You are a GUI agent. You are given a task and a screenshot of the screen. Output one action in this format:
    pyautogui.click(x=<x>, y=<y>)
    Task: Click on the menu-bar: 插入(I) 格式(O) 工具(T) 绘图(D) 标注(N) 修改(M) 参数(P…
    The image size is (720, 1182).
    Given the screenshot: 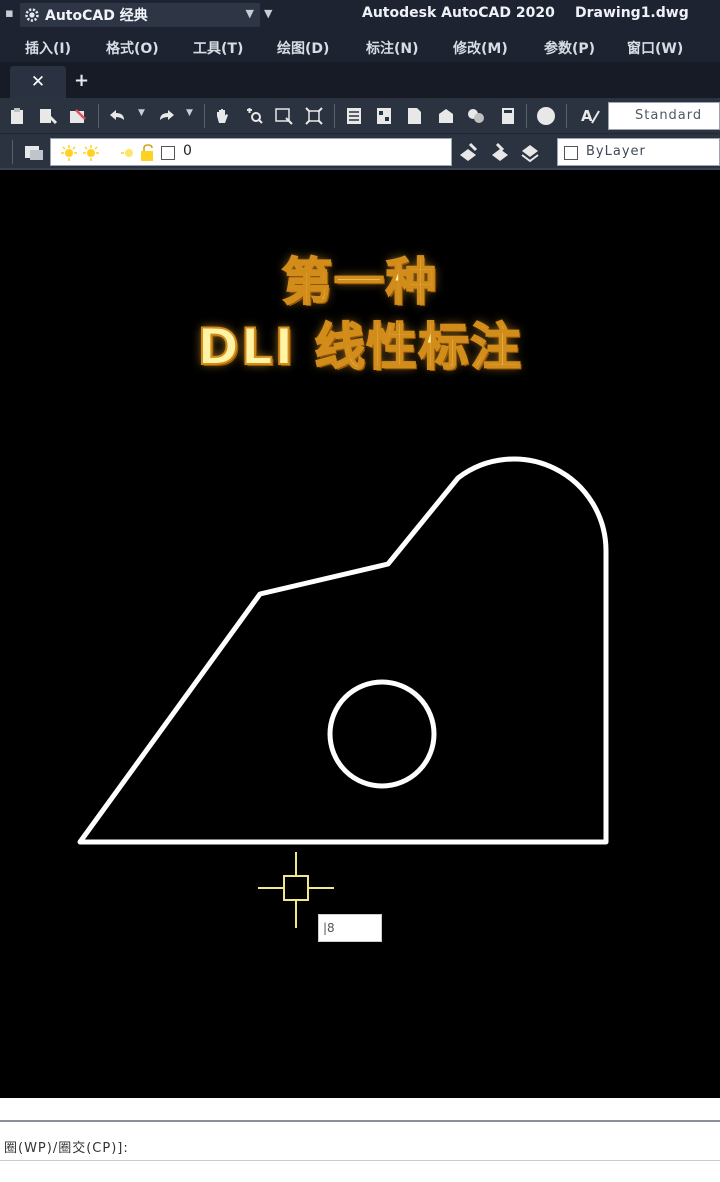 What is the action you would take?
    pyautogui.click(x=360, y=46)
    